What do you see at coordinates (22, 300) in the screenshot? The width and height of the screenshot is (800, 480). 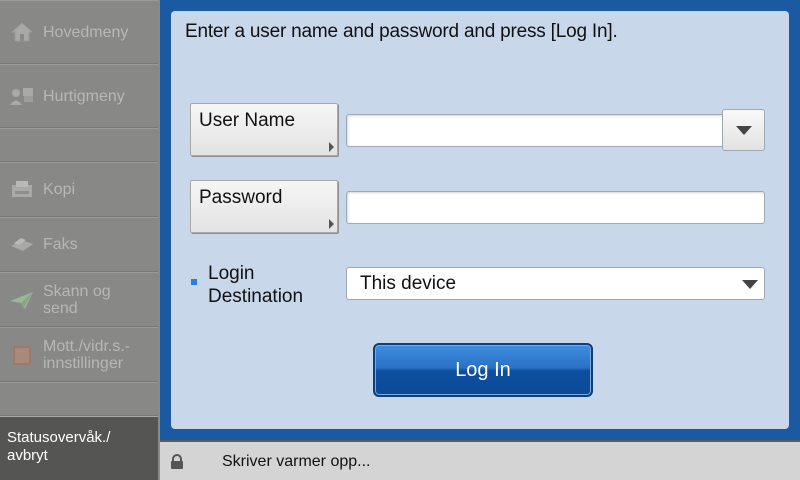 I see `scan-send-icon` at bounding box center [22, 300].